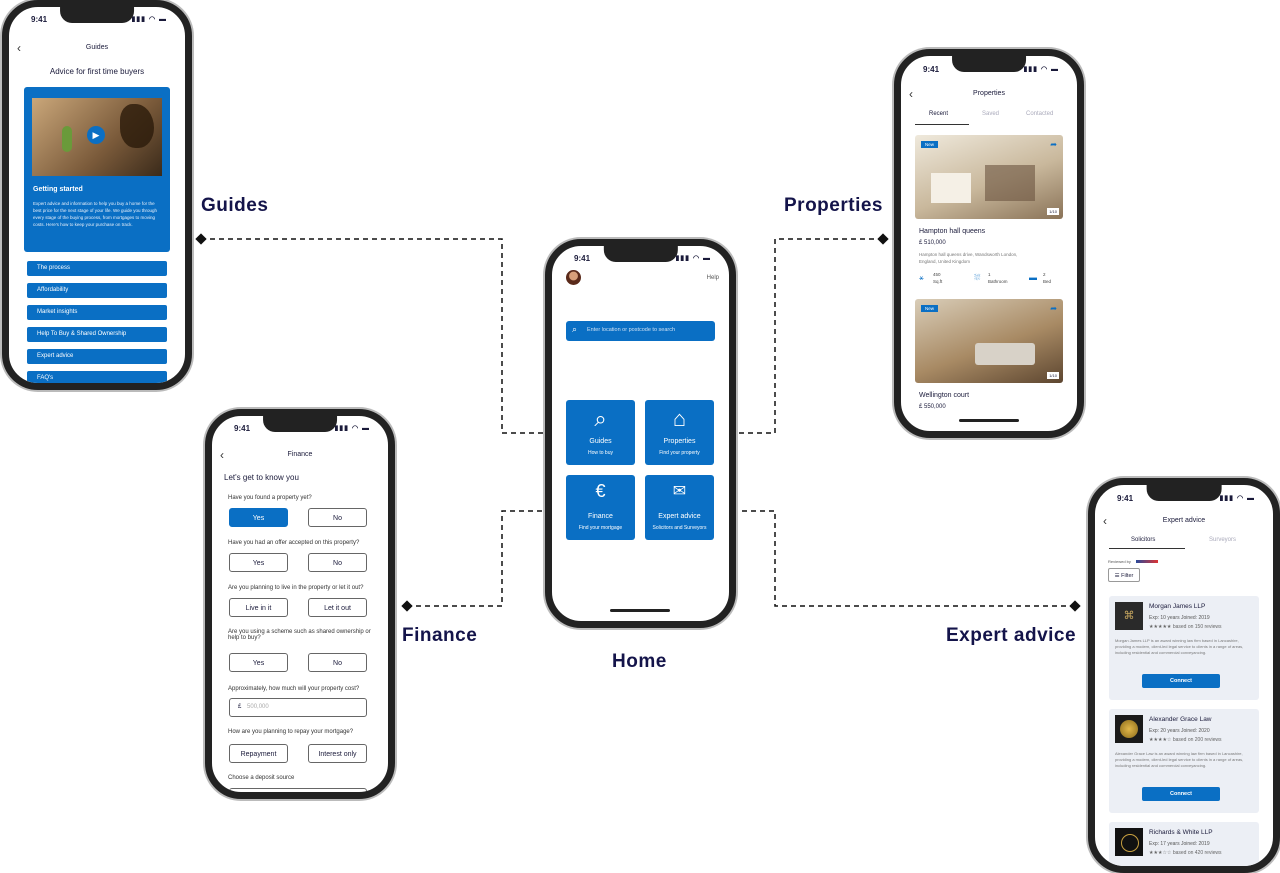 The image size is (1280, 873). I want to click on deposit-select, so click(298, 790).